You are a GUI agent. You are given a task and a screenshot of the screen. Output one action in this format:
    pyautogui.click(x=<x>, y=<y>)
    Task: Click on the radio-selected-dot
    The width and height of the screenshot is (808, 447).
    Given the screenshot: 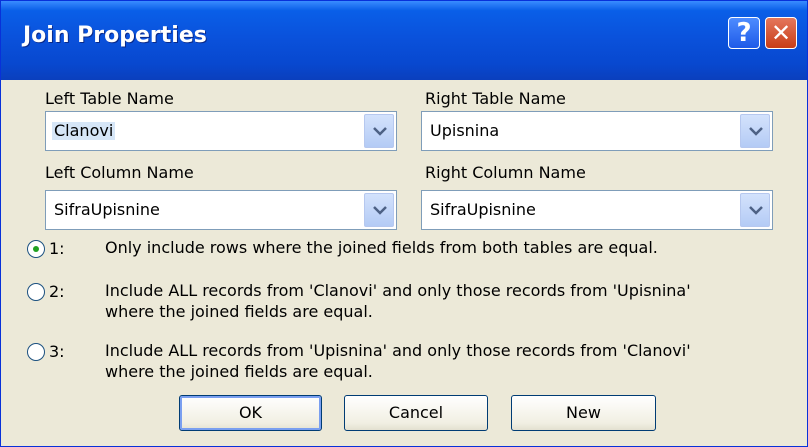 What is the action you would take?
    pyautogui.click(x=36, y=249)
    